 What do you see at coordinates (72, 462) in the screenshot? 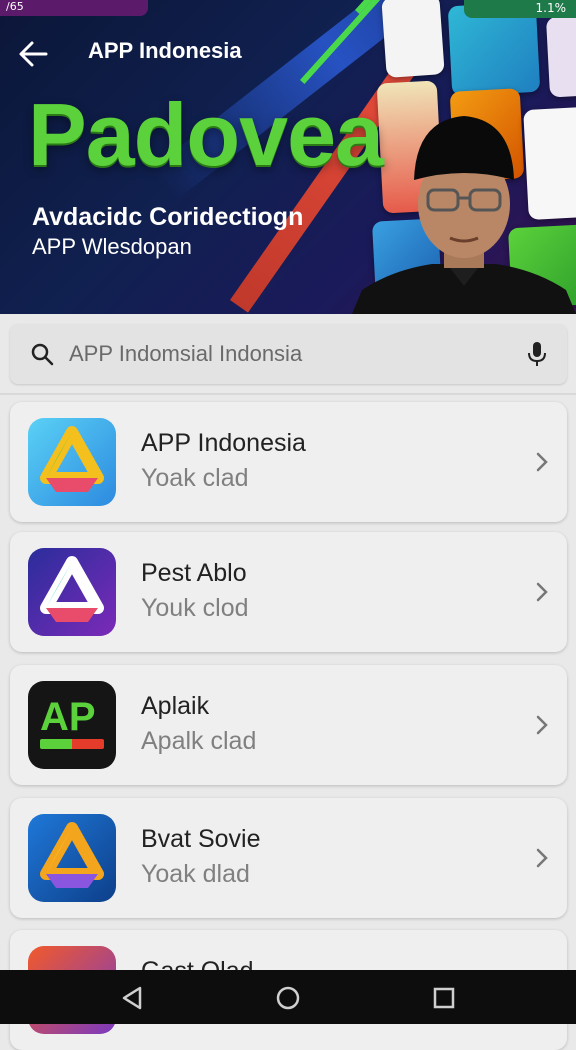
I see `app-icon-drive-blue` at bounding box center [72, 462].